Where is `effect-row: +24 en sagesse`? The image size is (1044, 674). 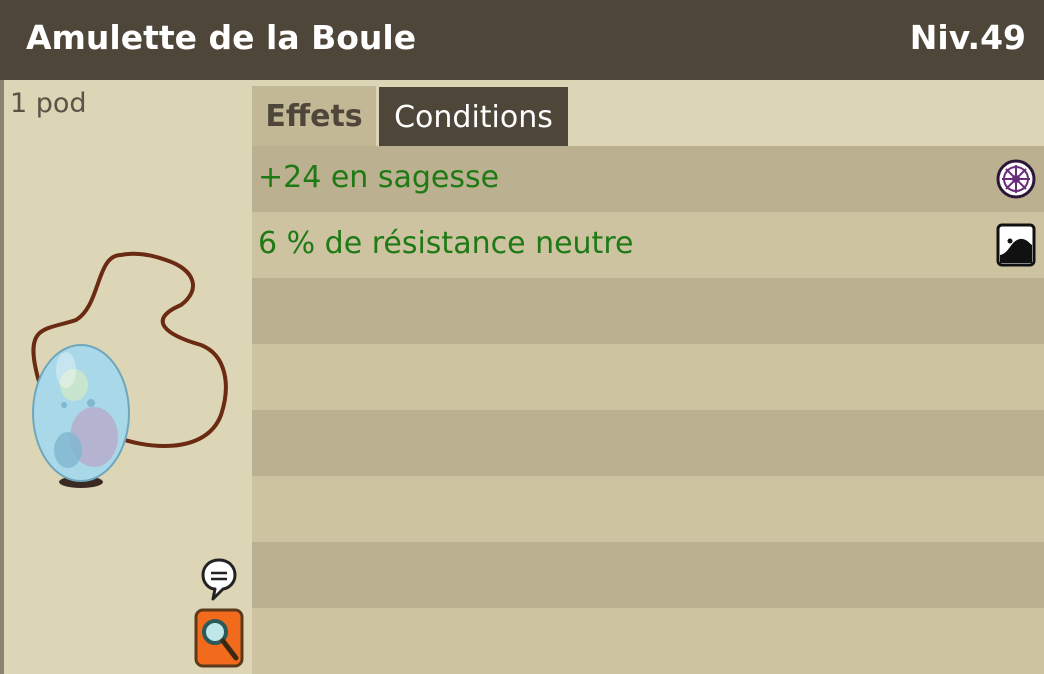
effect-row: +24 en sagesse is located at coordinates (648, 179).